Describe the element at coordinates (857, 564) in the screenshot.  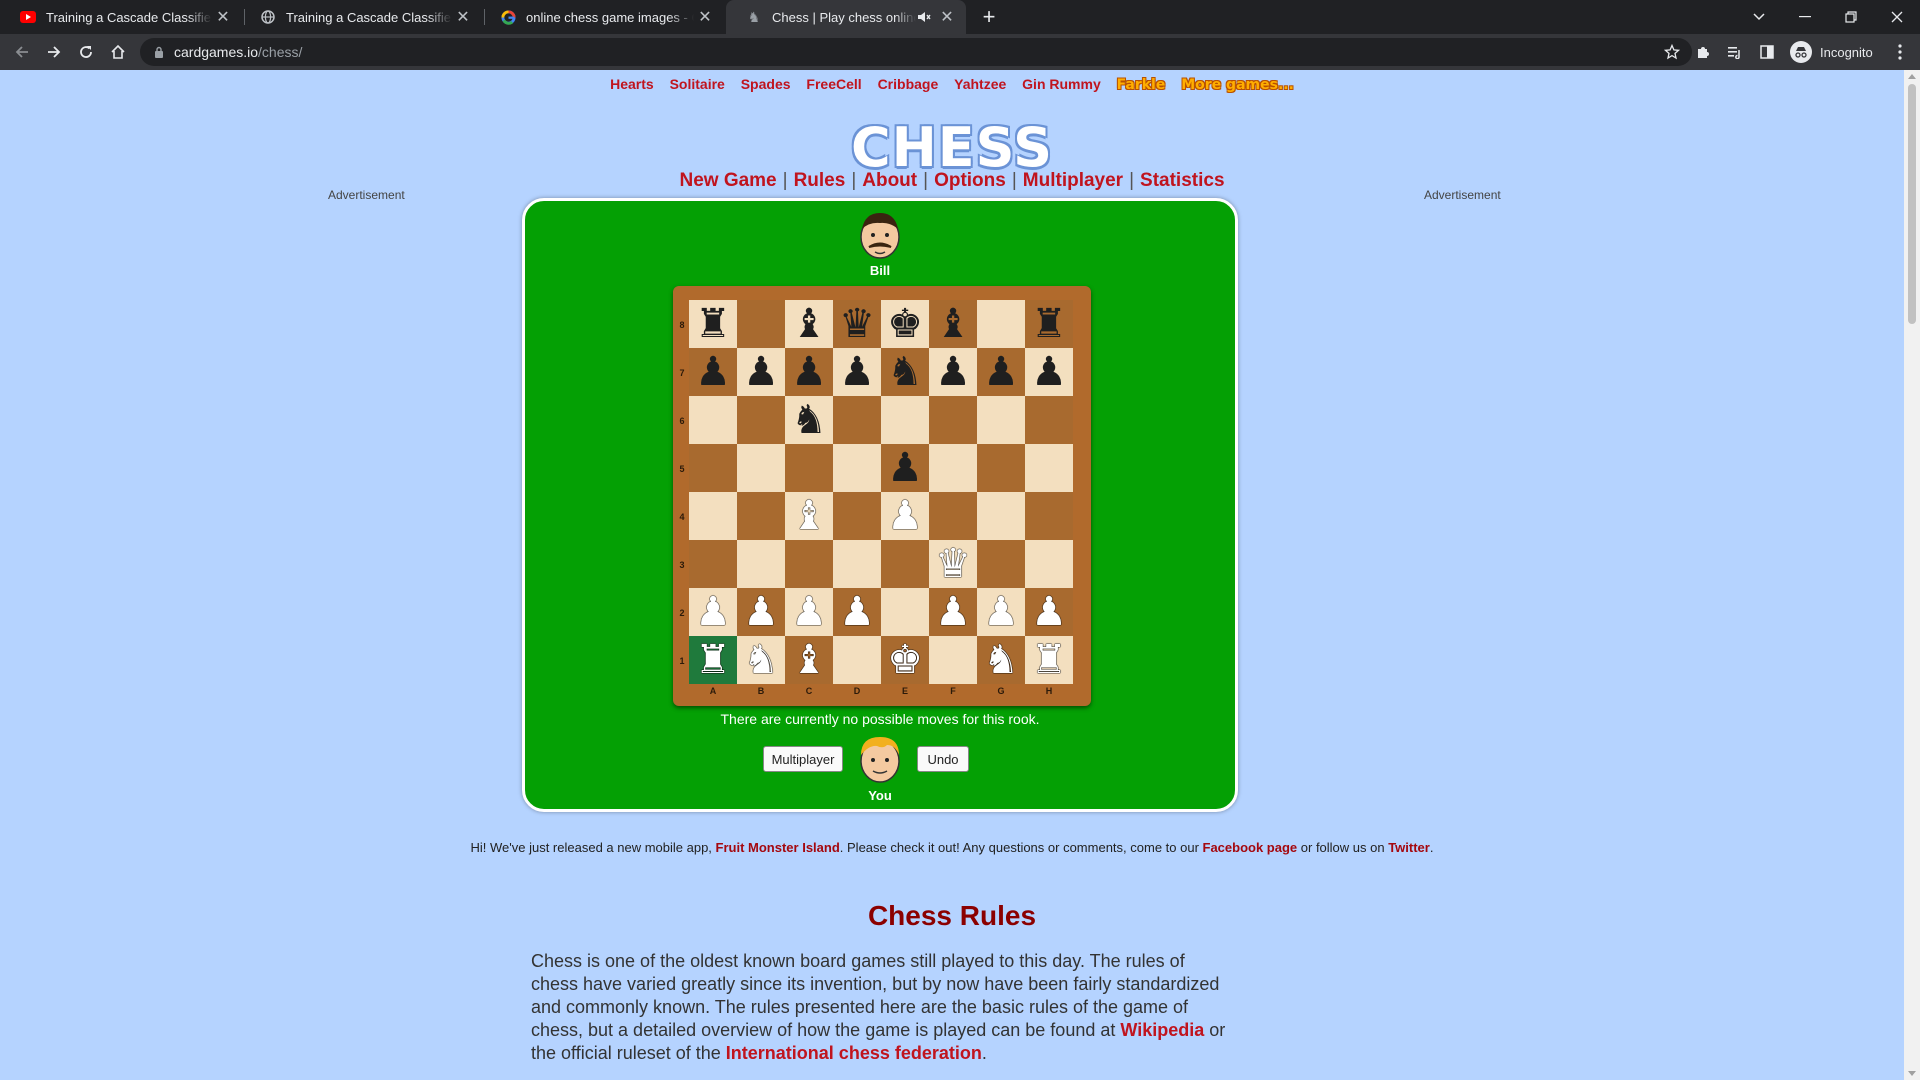
I see `square-d3` at that location.